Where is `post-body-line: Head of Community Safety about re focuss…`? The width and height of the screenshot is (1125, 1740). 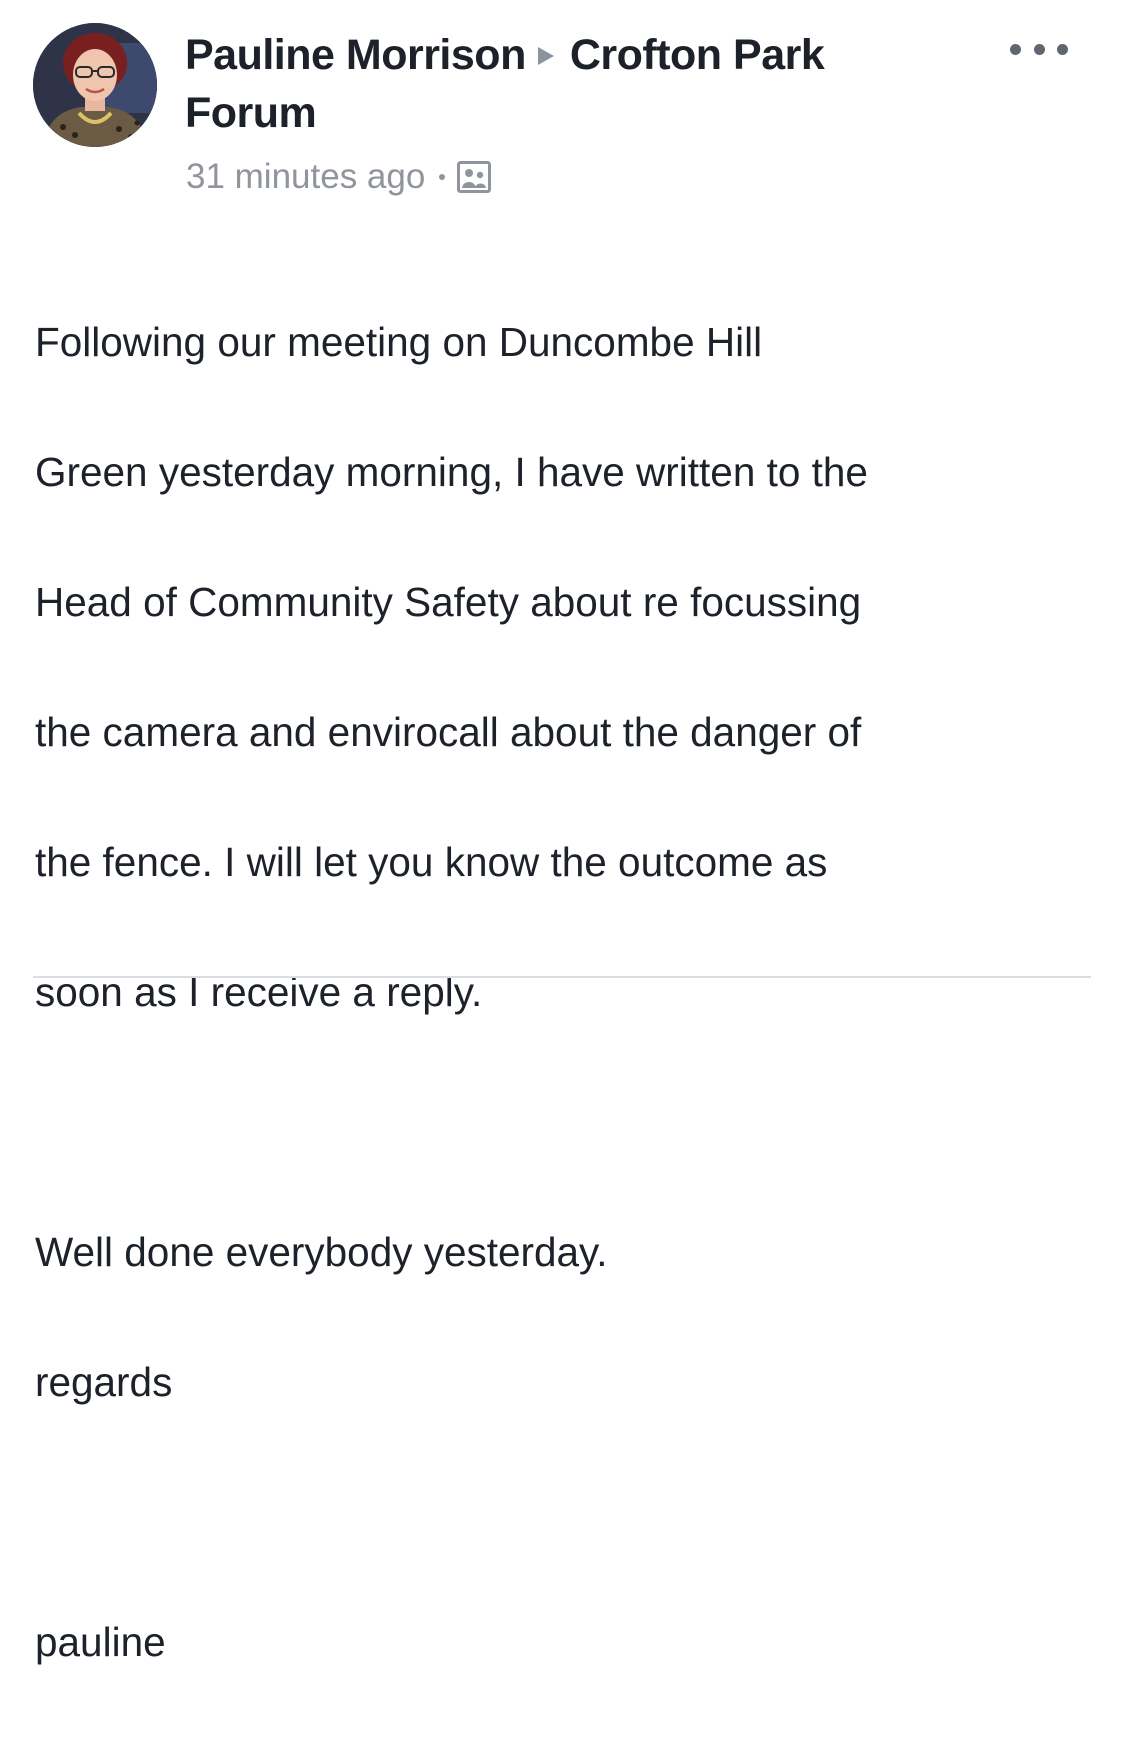 post-body-line: Head of Community Safety about re focuss… is located at coordinates (448, 602).